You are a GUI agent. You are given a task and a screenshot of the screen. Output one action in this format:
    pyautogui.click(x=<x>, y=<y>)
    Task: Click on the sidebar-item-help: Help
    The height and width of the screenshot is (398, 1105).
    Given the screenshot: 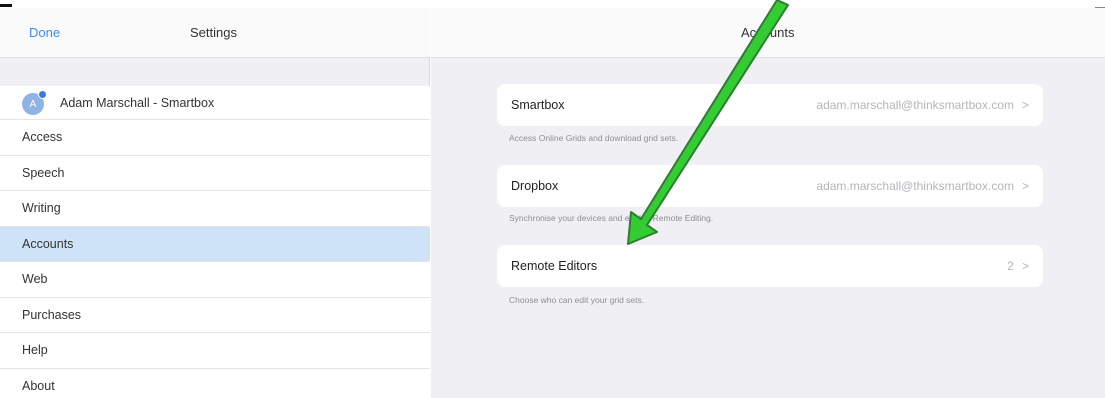 What is the action you would take?
    pyautogui.click(x=215, y=351)
    